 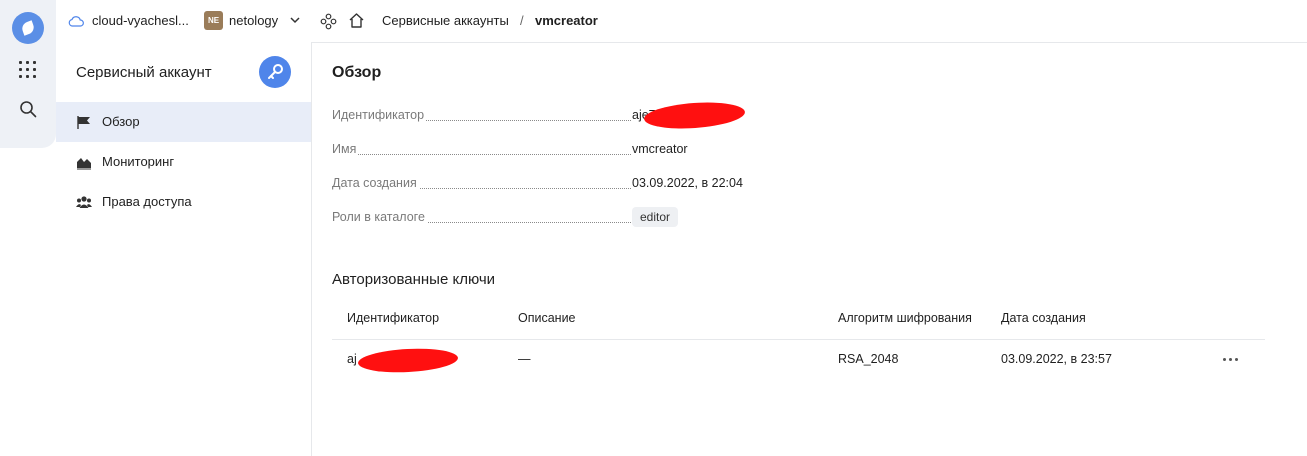 I want to click on redaction-mark, so click(x=408, y=360).